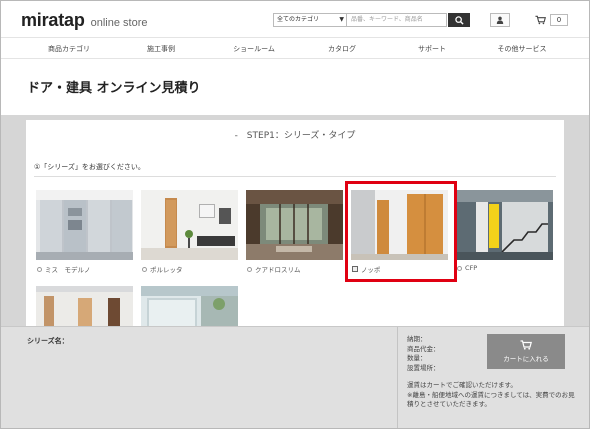  I want to click on mini-cart: 0, so click(551, 20).